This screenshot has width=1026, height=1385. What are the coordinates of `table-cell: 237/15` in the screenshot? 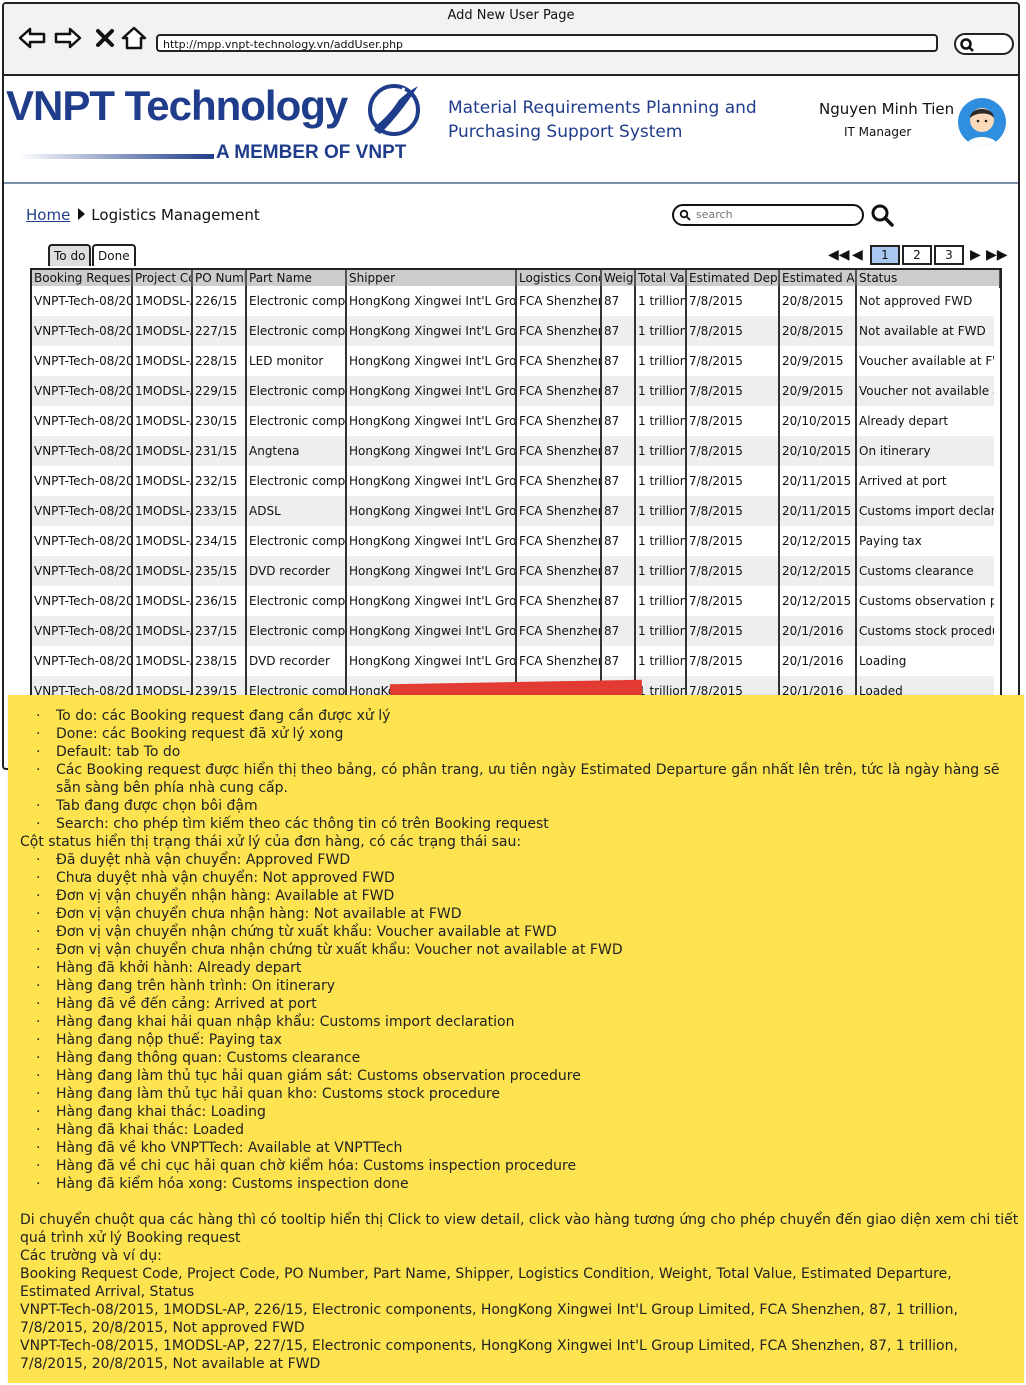 It's located at (219, 631).